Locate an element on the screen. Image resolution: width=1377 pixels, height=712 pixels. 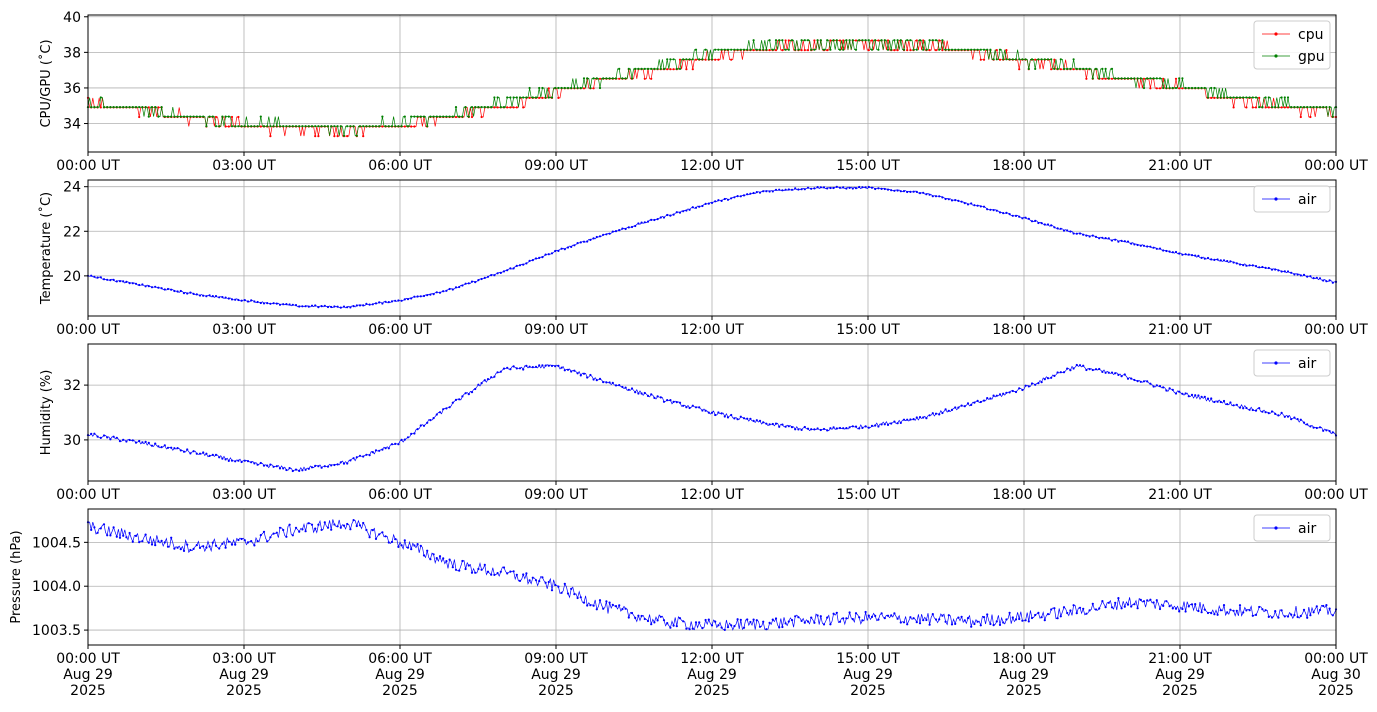
x-tick-date: Aug 29 is located at coordinates (244, 675).